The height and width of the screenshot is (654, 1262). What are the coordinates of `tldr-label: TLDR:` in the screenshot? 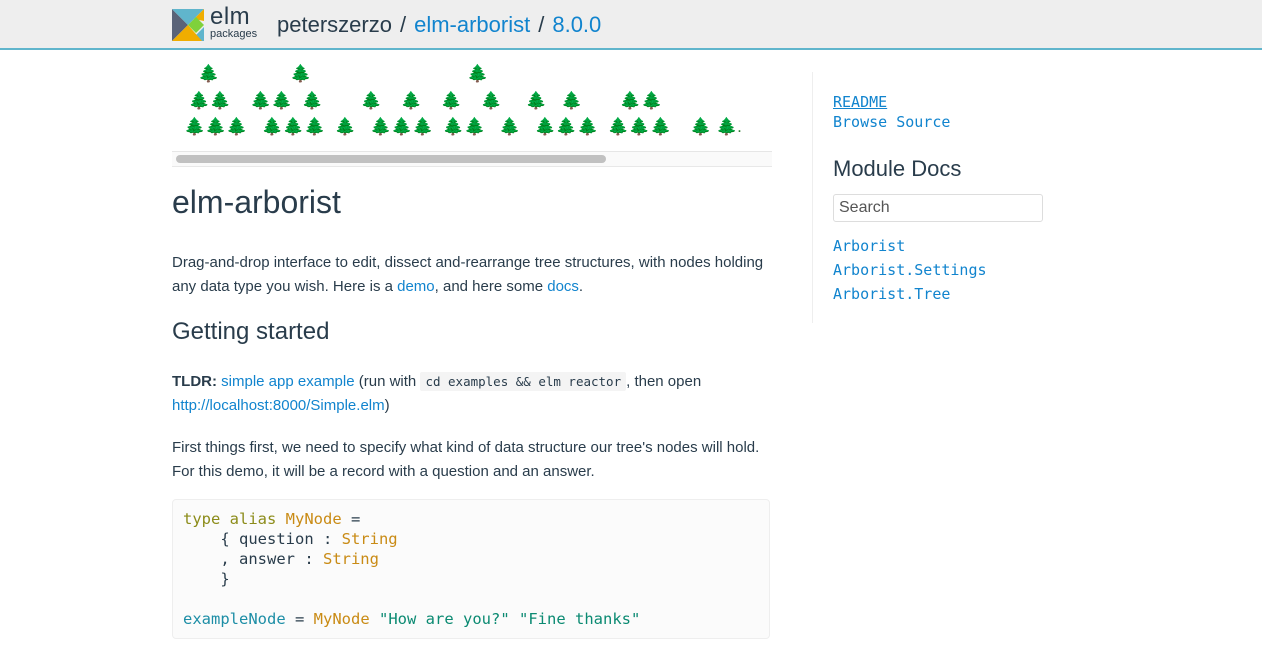 It's located at (194, 381).